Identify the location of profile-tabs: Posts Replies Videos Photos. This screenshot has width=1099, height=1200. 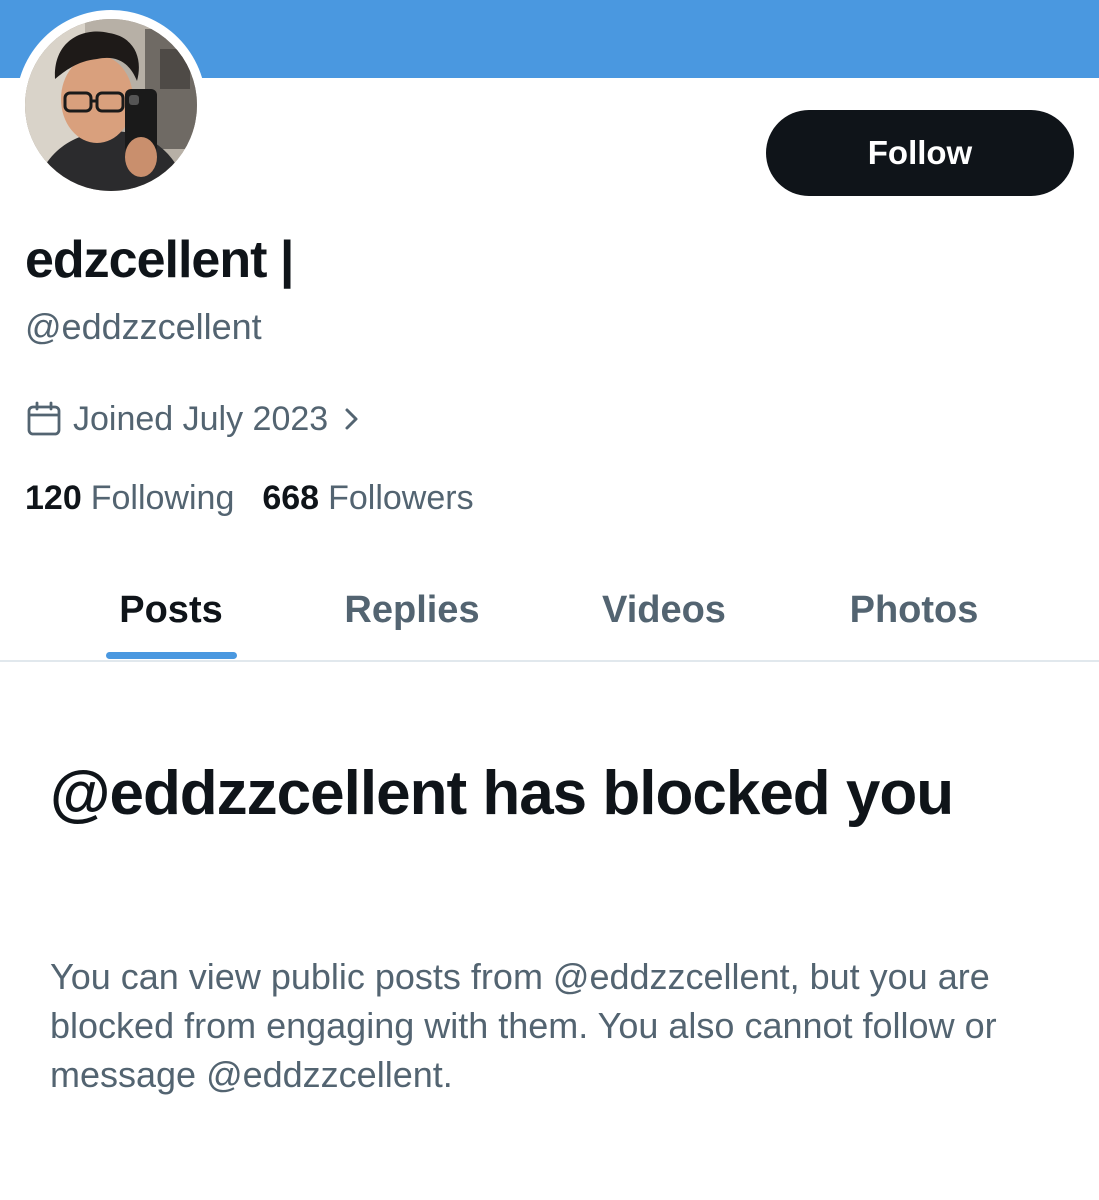
(549, 611).